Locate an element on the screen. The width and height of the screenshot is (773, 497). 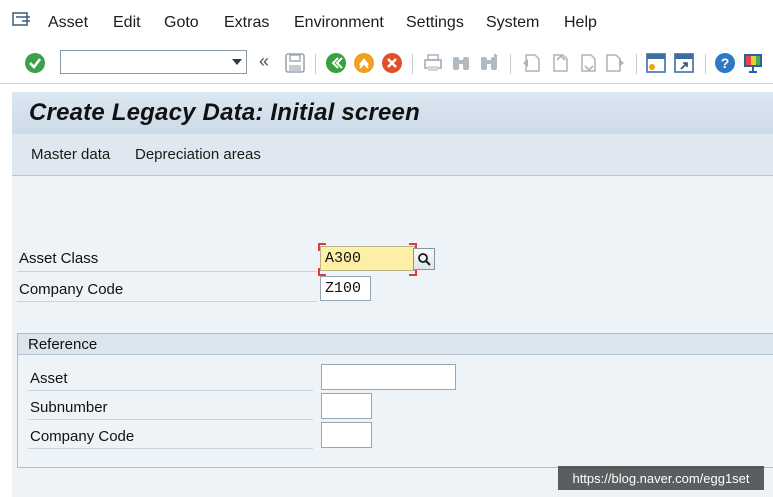
exit-icon is located at coordinates (364, 63).